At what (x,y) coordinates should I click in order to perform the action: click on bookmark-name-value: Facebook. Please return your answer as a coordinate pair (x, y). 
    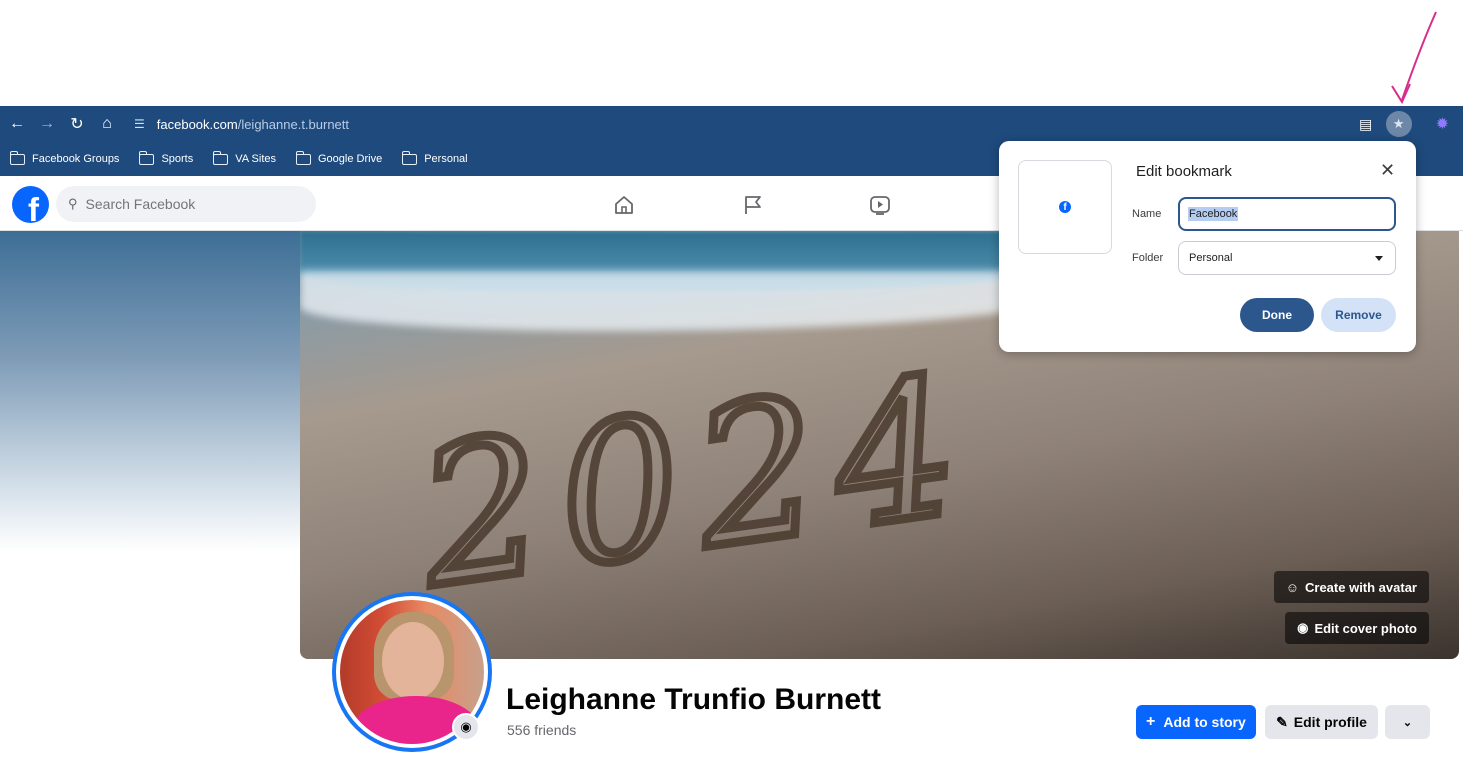
    Looking at the image, I should click on (1213, 214).